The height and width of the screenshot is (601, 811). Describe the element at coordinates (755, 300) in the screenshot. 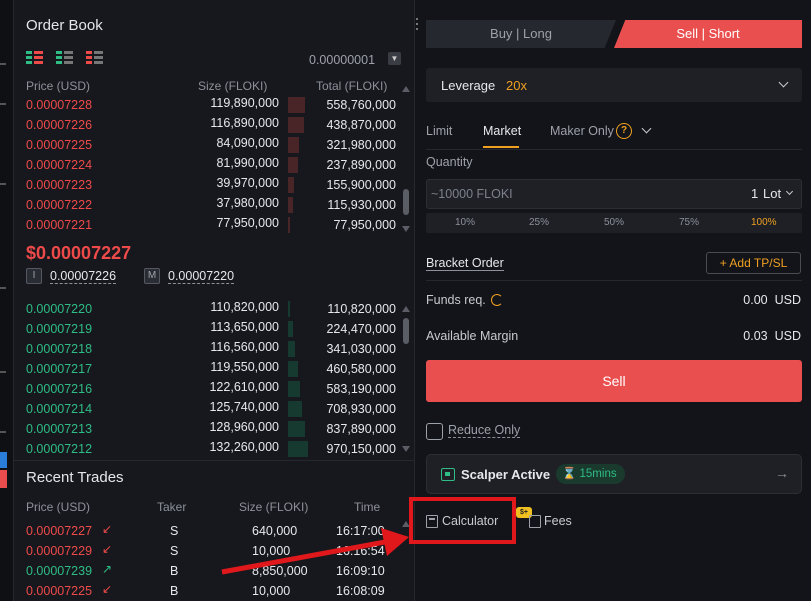

I see `funds-amount: 0.00` at that location.